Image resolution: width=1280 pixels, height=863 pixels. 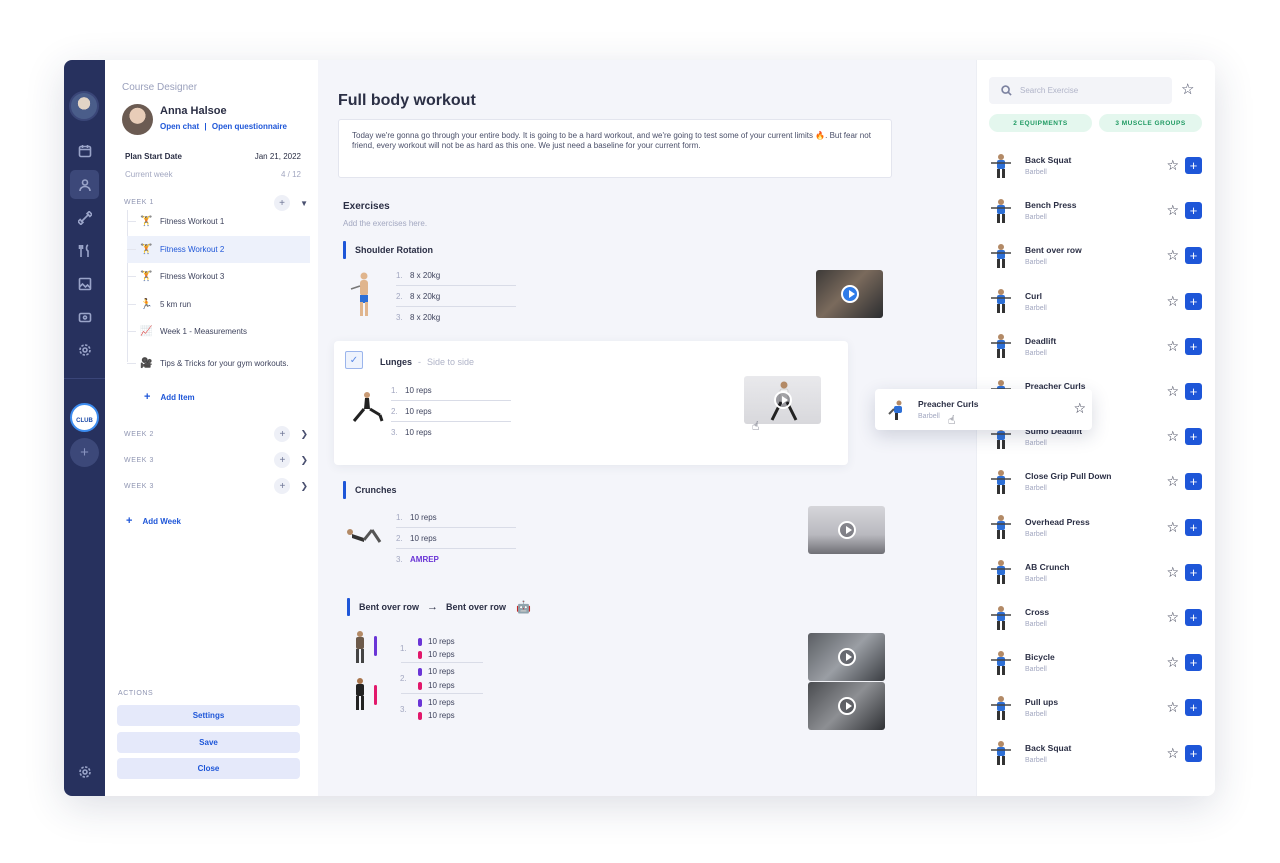 I want to click on week-item-measurements: 📈 Week 1 - Measurements, so click(x=218, y=331).